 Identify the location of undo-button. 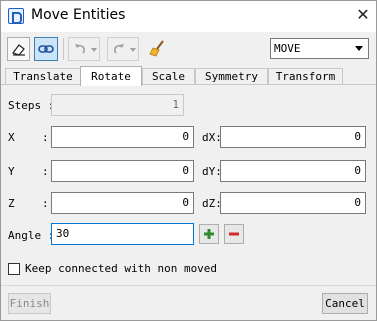
(84, 49).